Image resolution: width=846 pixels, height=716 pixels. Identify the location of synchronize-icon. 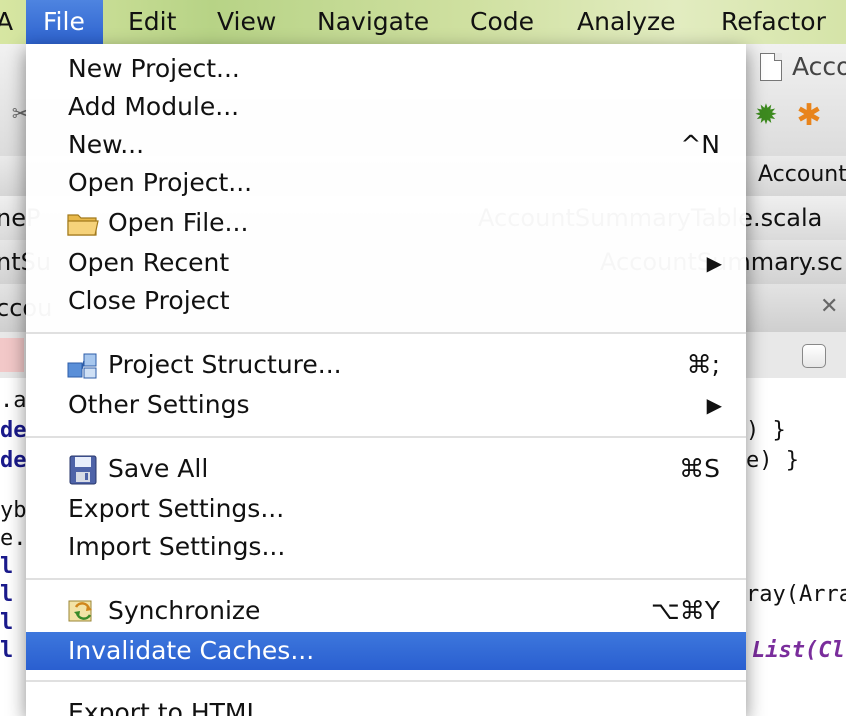
(80, 611).